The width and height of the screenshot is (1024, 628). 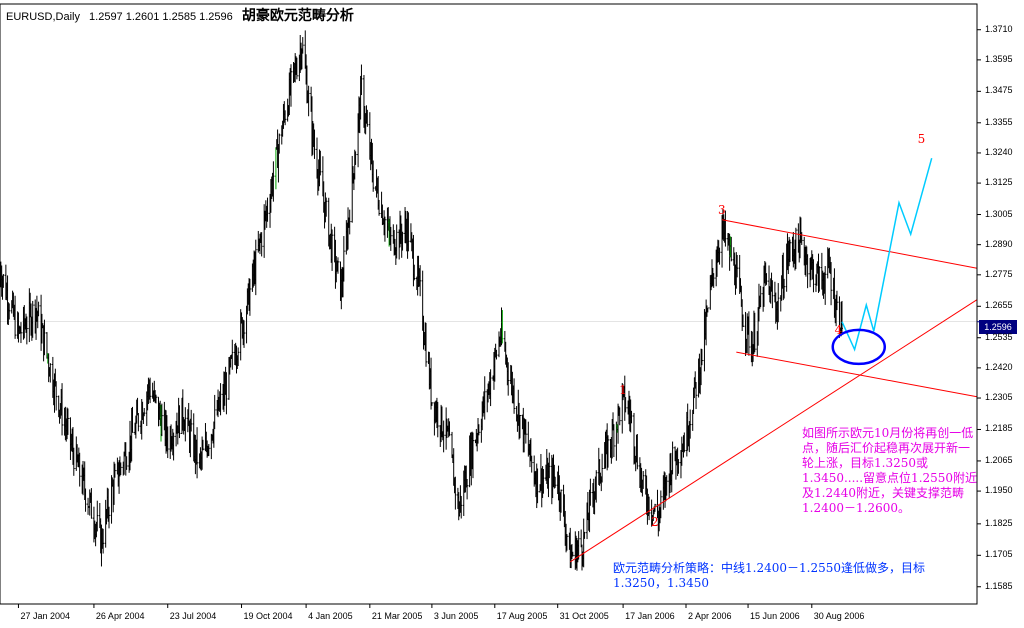 What do you see at coordinates (999, 151) in the screenshot?
I see `y-tick-label: 1.3240` at bounding box center [999, 151].